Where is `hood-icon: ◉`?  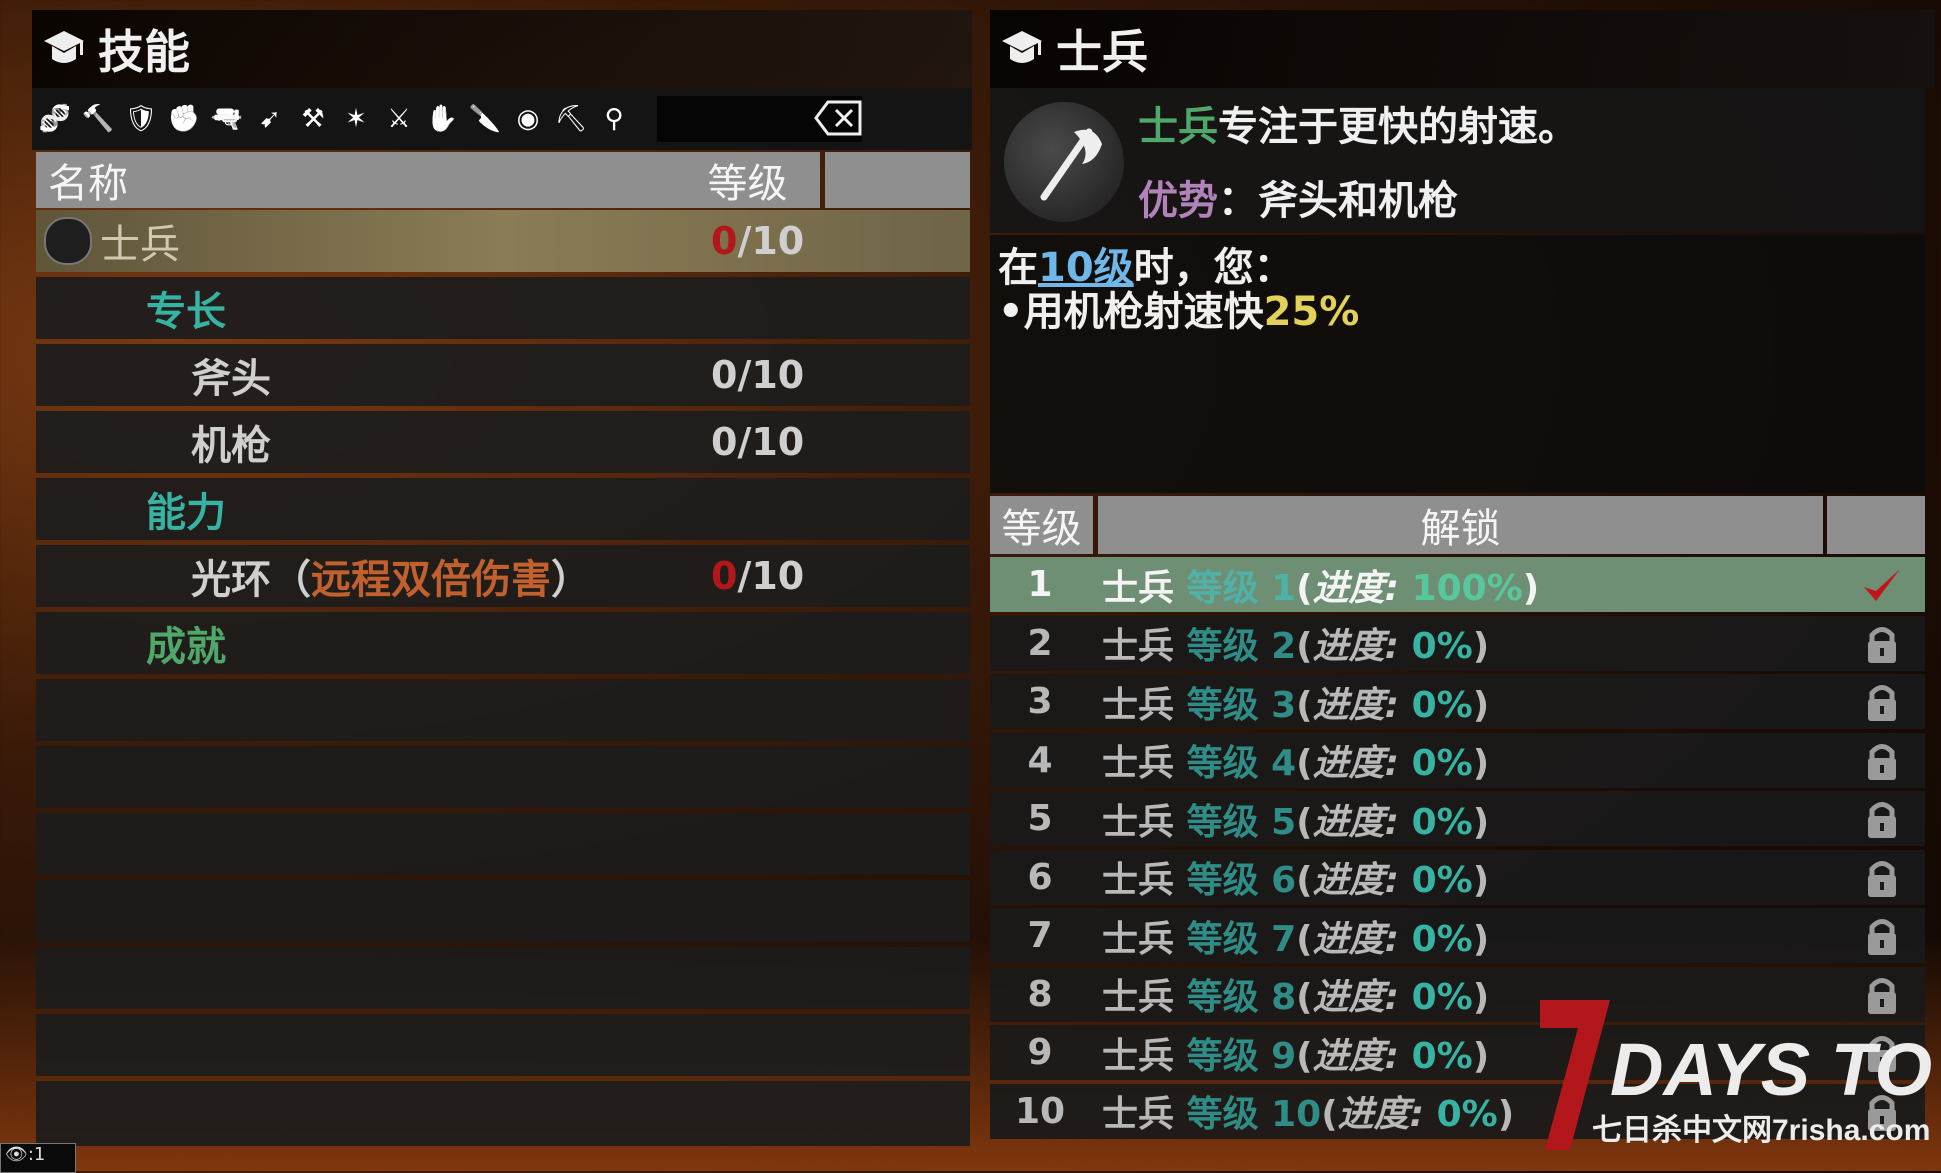
hood-icon: ◉ is located at coordinates (528, 119).